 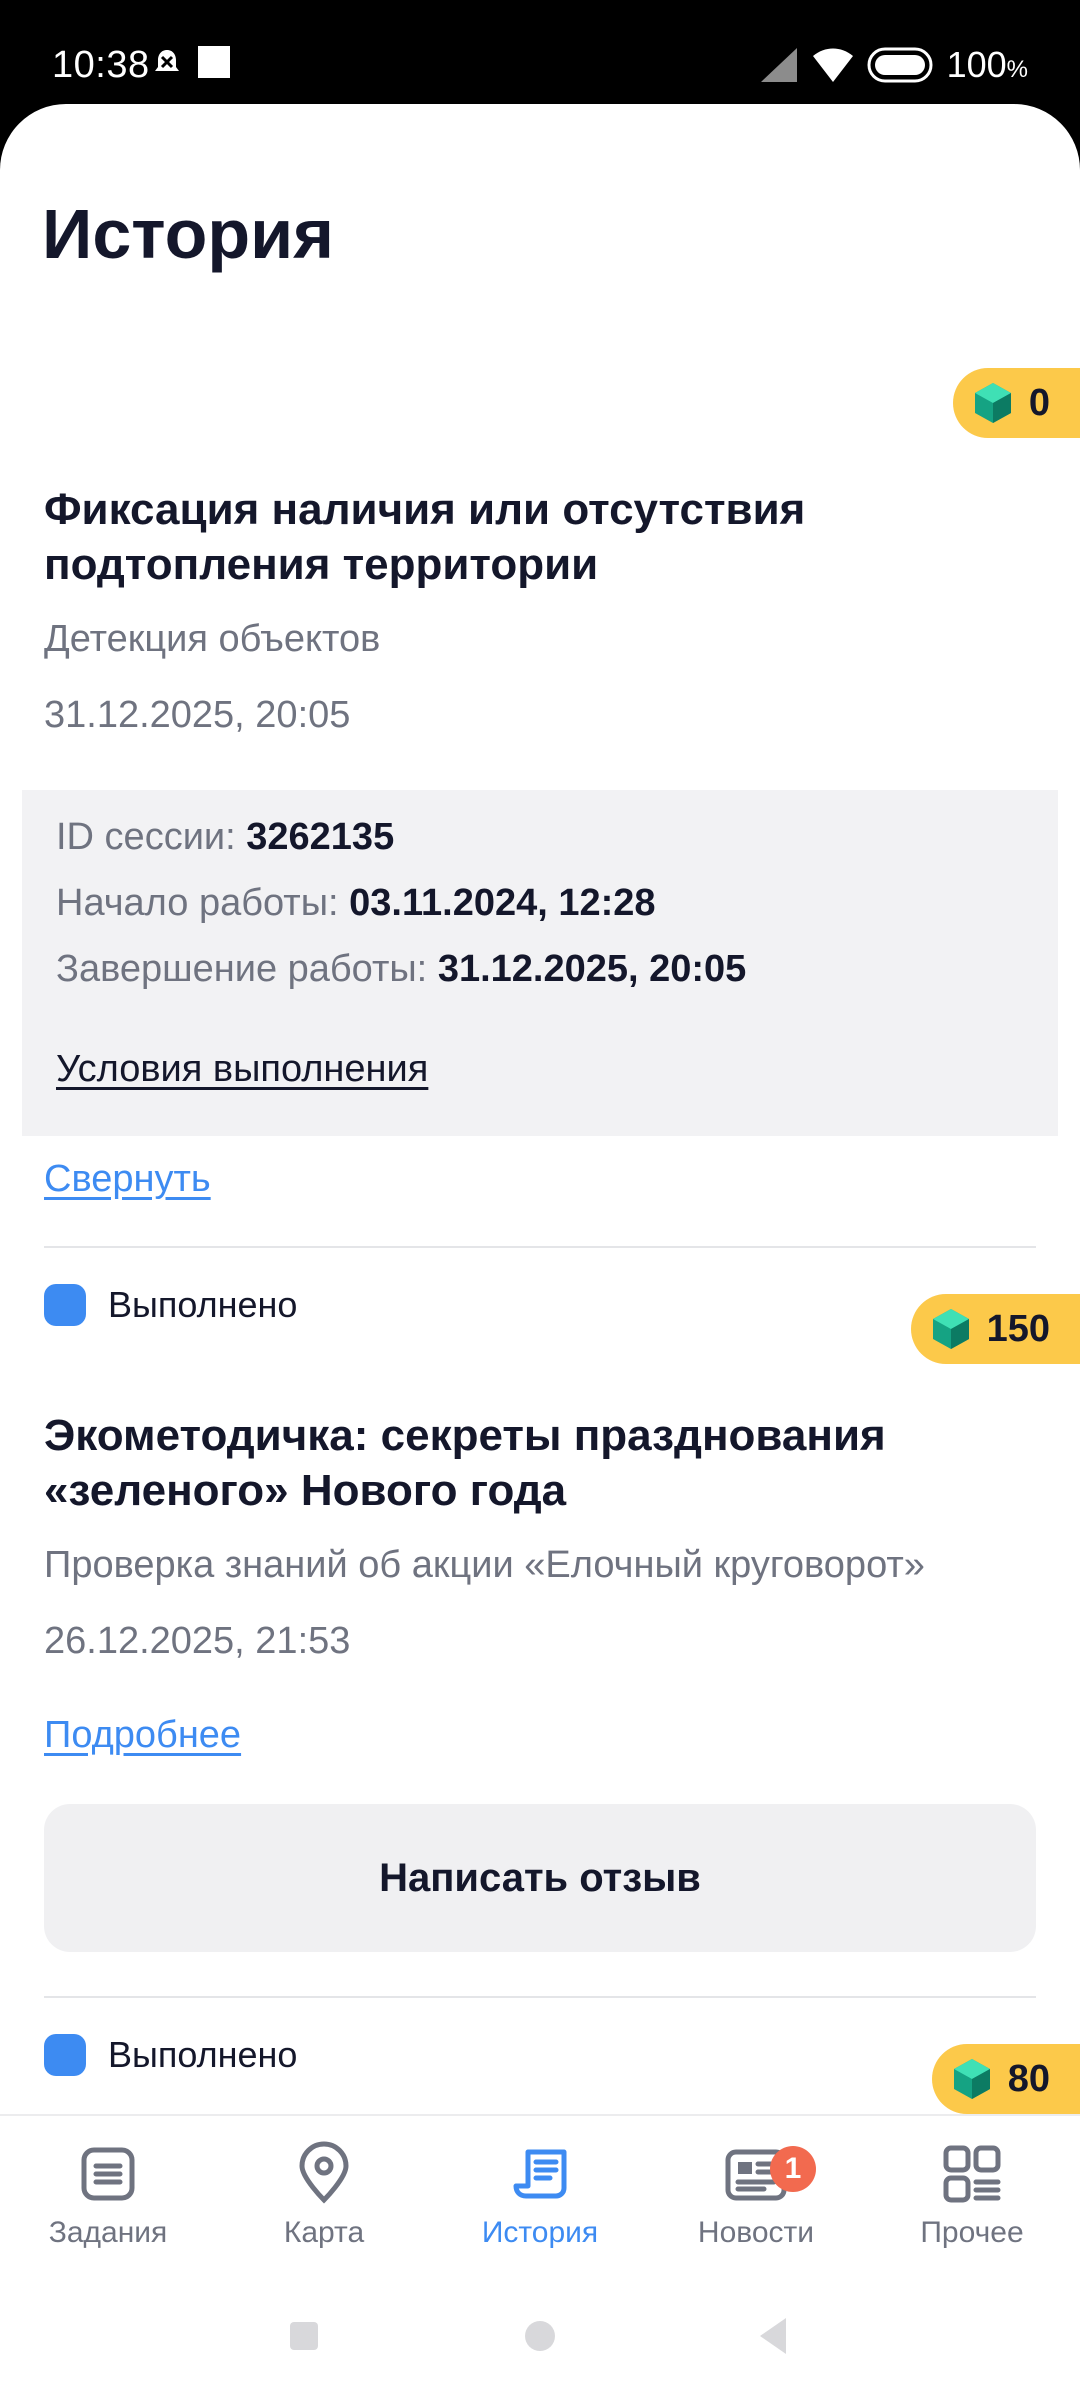 I want to click on coin-badge: 150, so click(x=995, y=1329).